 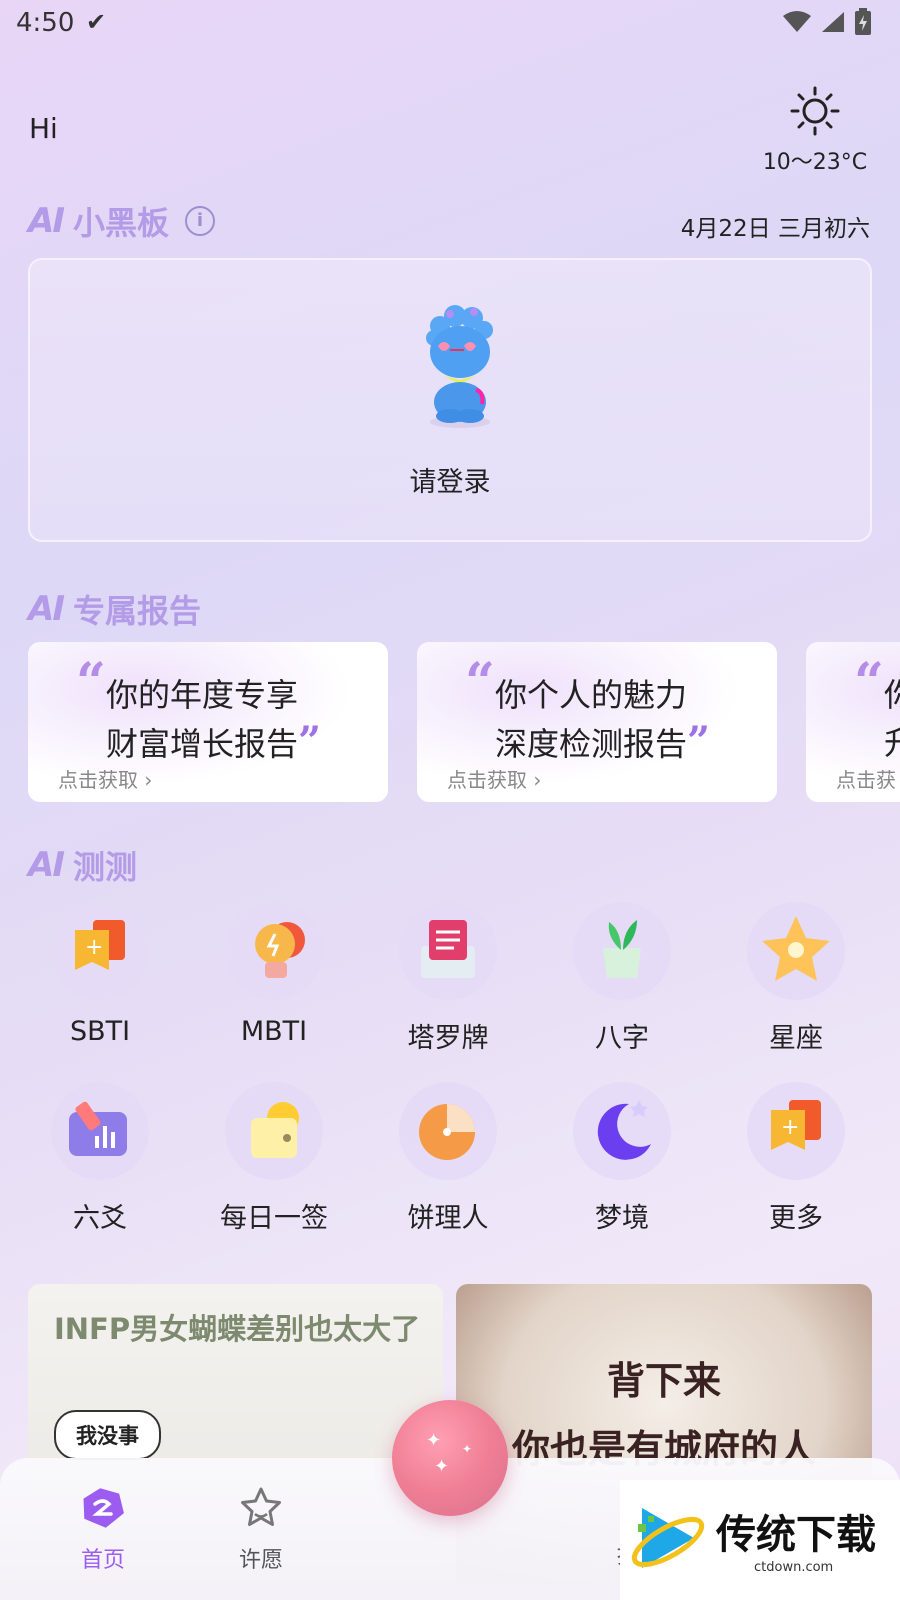 What do you see at coordinates (102, 1560) in the screenshot?
I see `nav-label: 首页` at bounding box center [102, 1560].